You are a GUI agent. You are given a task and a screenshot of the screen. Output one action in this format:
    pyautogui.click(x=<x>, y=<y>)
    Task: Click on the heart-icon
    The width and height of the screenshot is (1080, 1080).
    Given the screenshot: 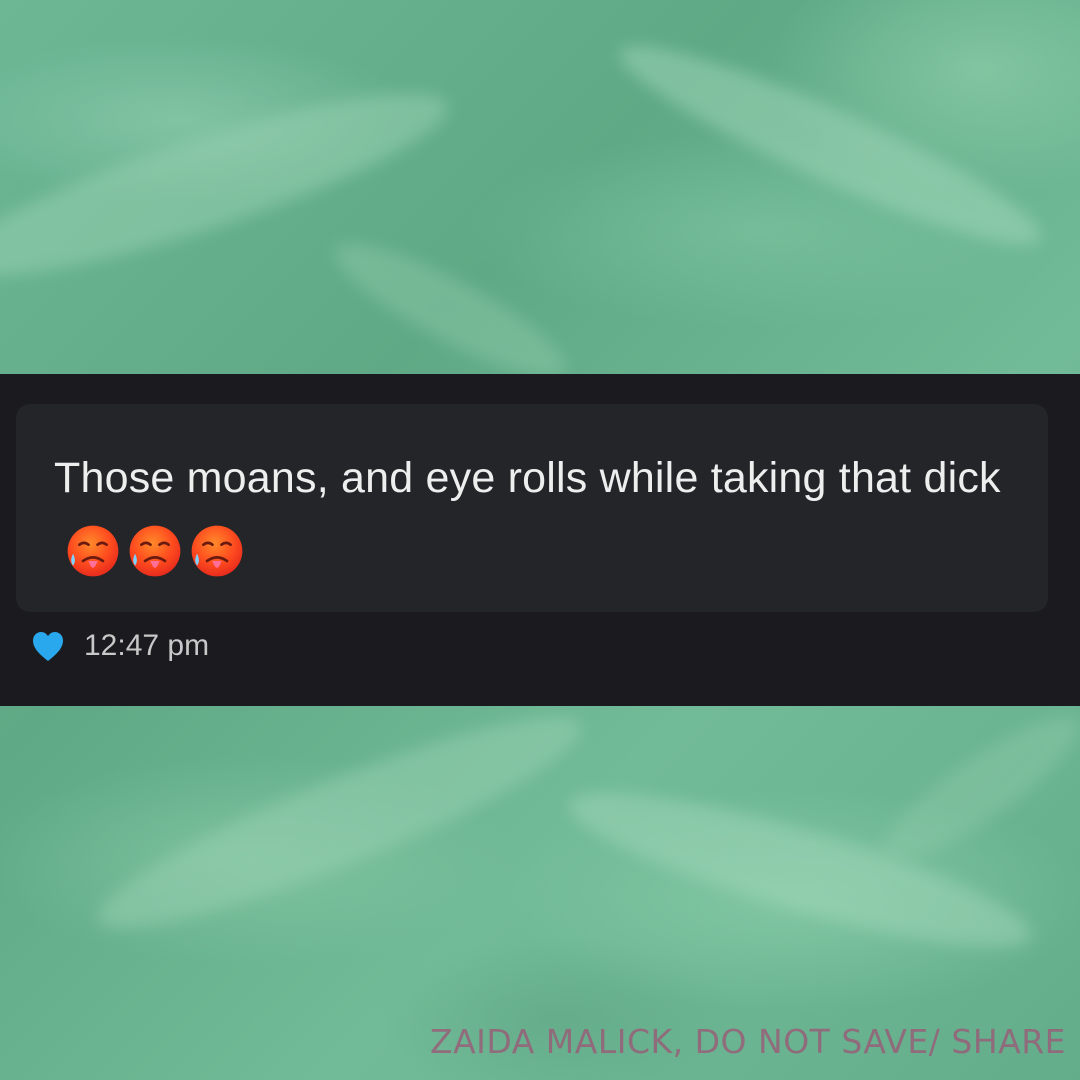 What is the action you would take?
    pyautogui.click(x=48, y=646)
    